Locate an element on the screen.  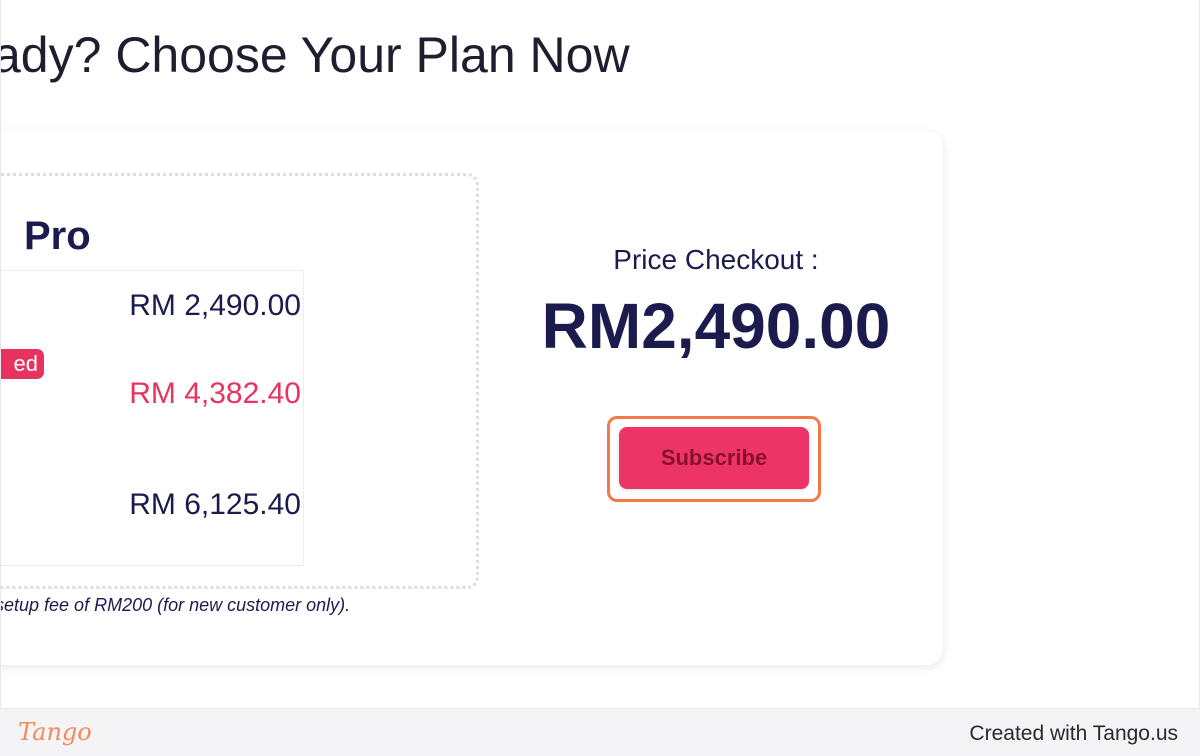
price-option-3: RM 6,125.40 is located at coordinates (215, 504).